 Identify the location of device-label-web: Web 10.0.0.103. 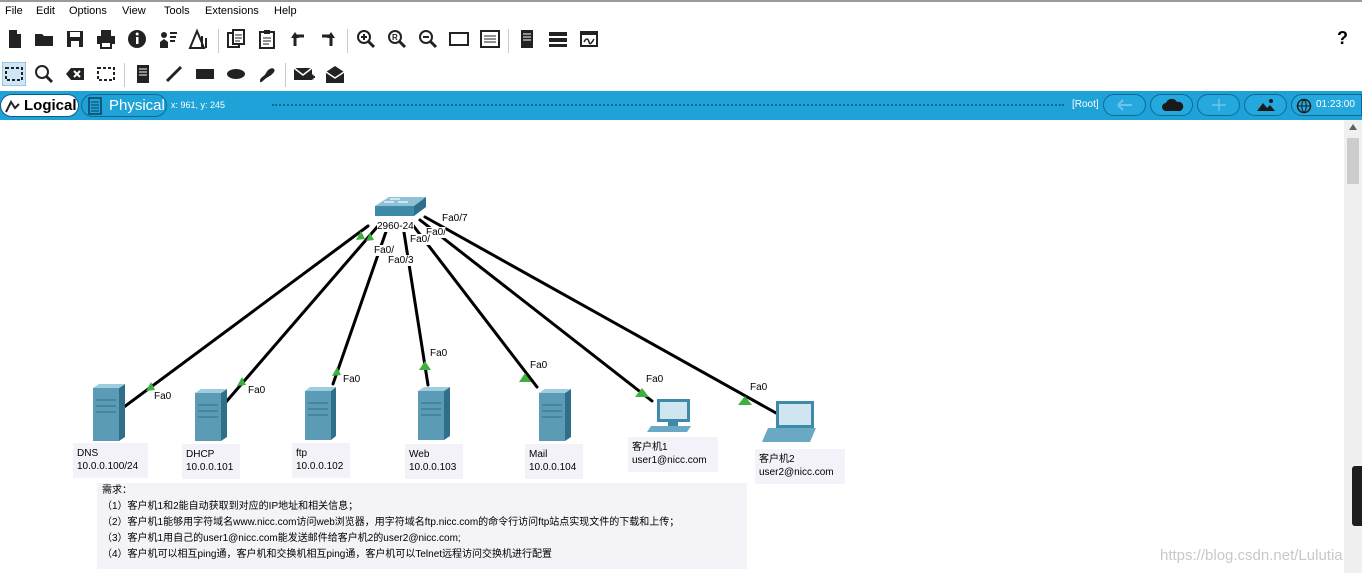
(434, 461).